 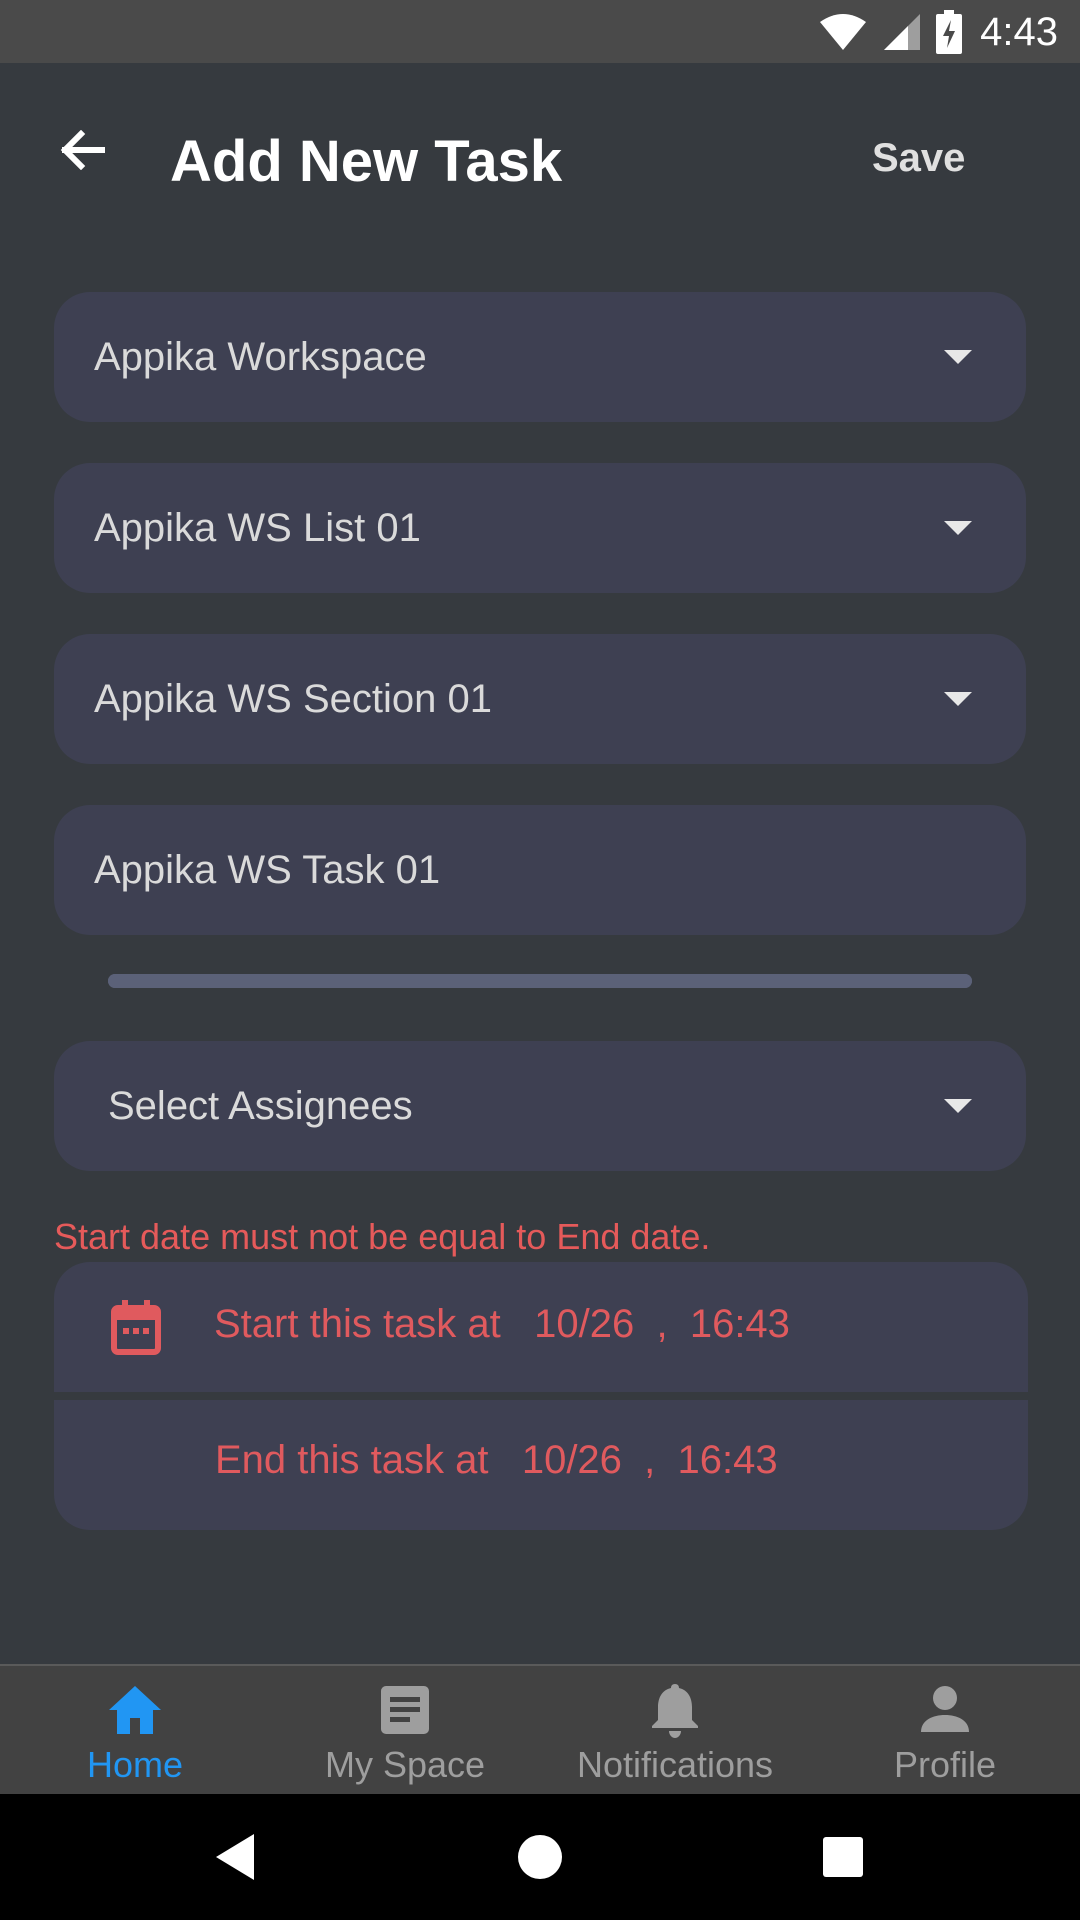 What do you see at coordinates (540, 1106) in the screenshot?
I see `assignees-dropdown: Select Assignees` at bounding box center [540, 1106].